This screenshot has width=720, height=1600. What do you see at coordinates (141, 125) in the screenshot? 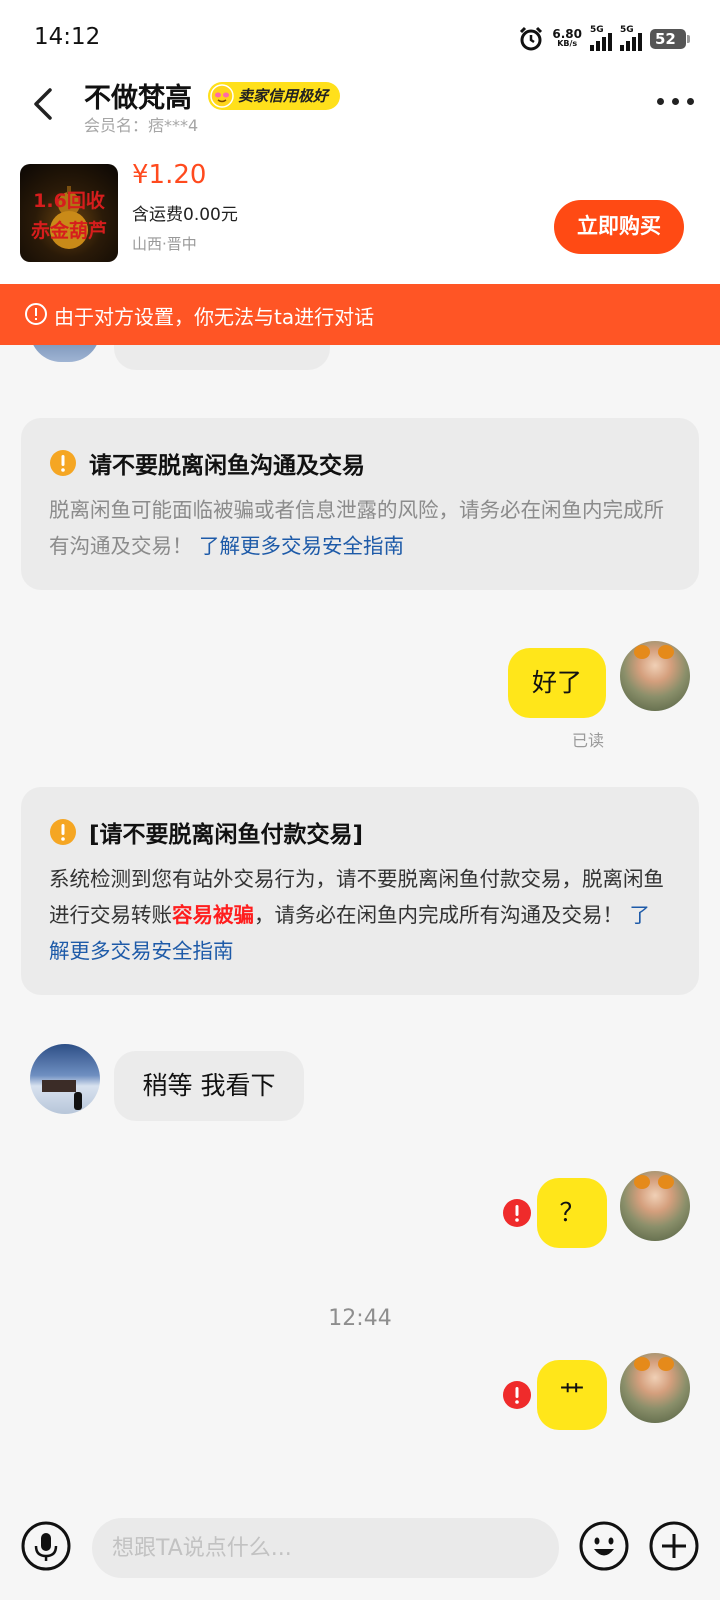
I see `member-name: 会员名：痞***4` at bounding box center [141, 125].